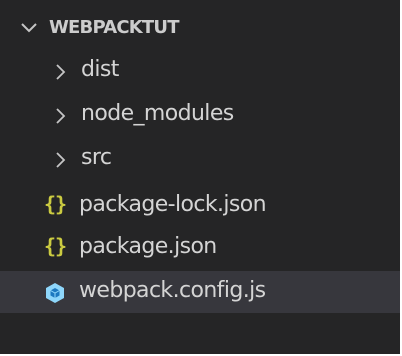 This screenshot has width=402, height=356. Describe the element at coordinates (200, 28) in the screenshot. I see `explorer-root-folder: WEBPACKTUT` at that location.